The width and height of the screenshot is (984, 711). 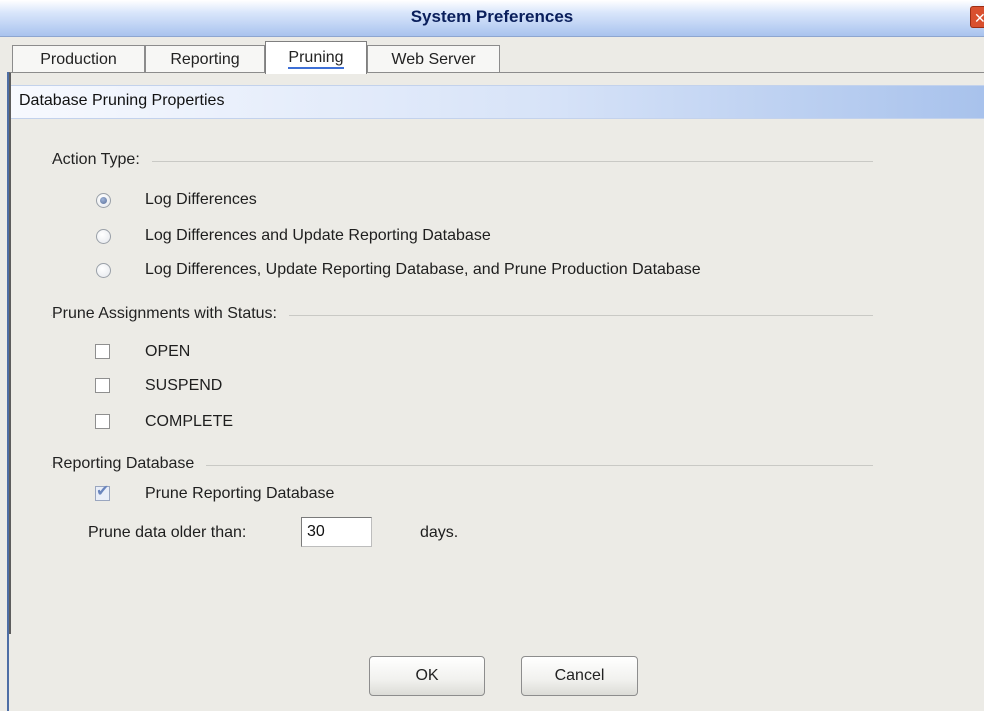 What do you see at coordinates (433, 59) in the screenshot?
I see `tab-web-server: Web Server` at bounding box center [433, 59].